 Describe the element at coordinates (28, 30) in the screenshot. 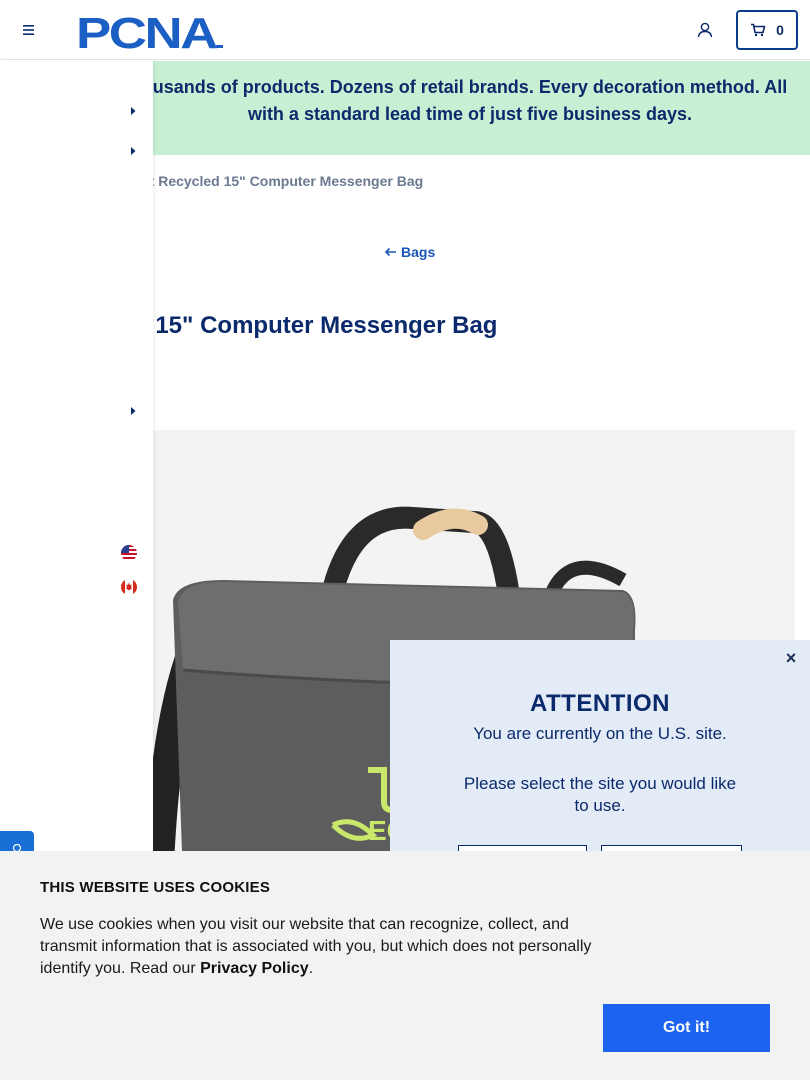

I see `hamburger-menu-icon` at that location.